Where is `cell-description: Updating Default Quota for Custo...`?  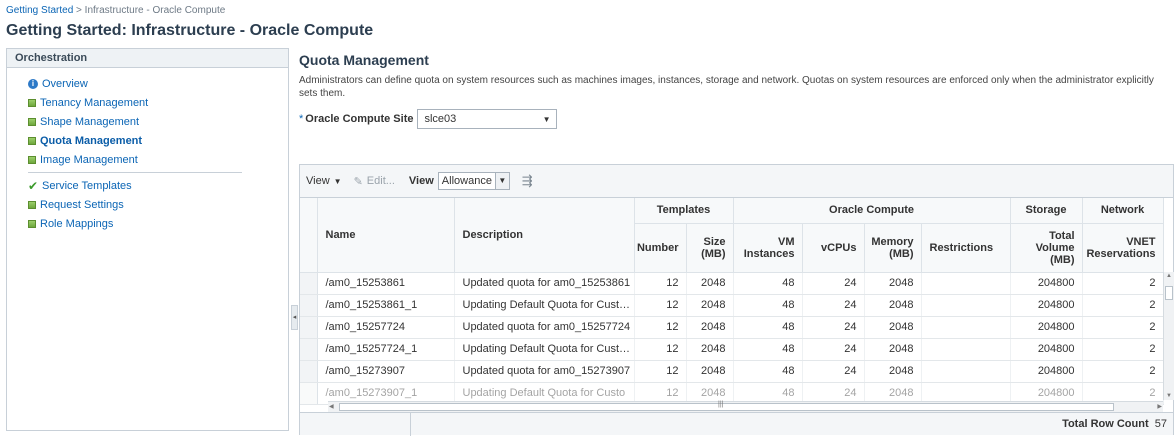
cell-description: Updating Default Quota for Custo... is located at coordinates (544, 349).